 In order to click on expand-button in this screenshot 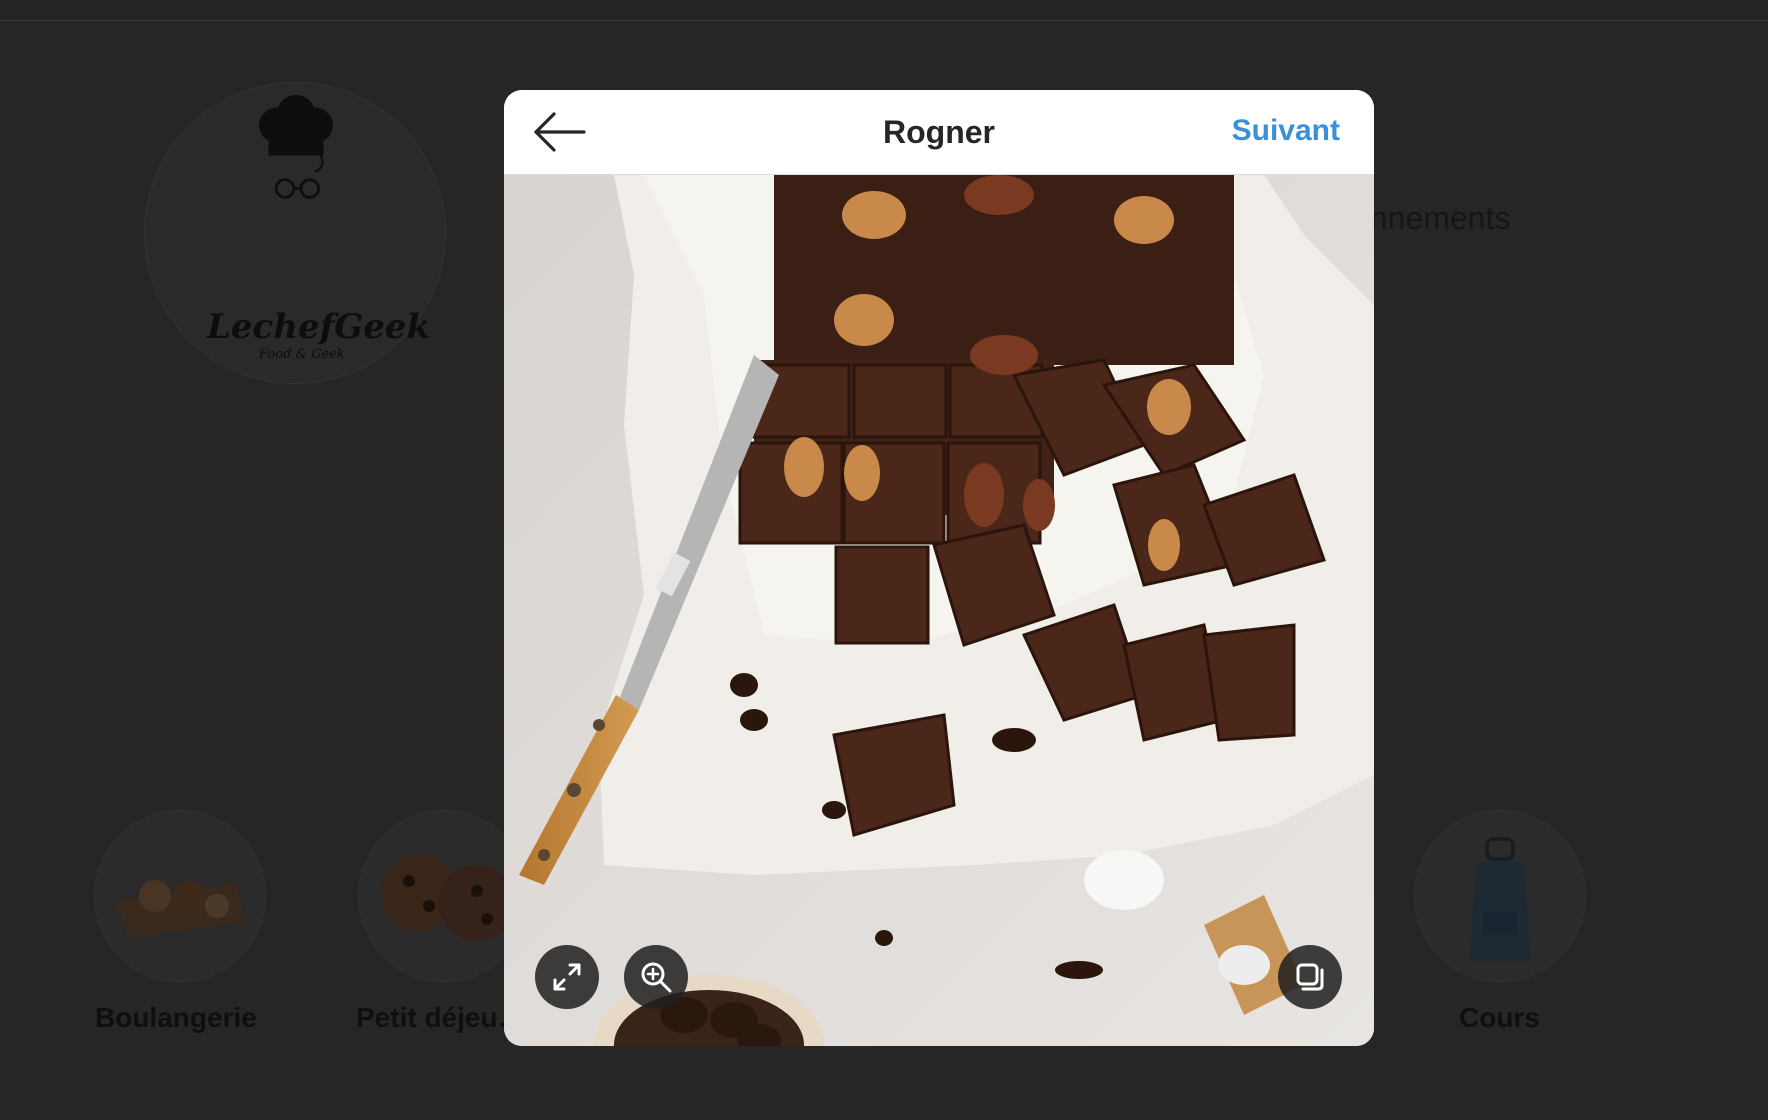, I will do `click(567, 977)`.